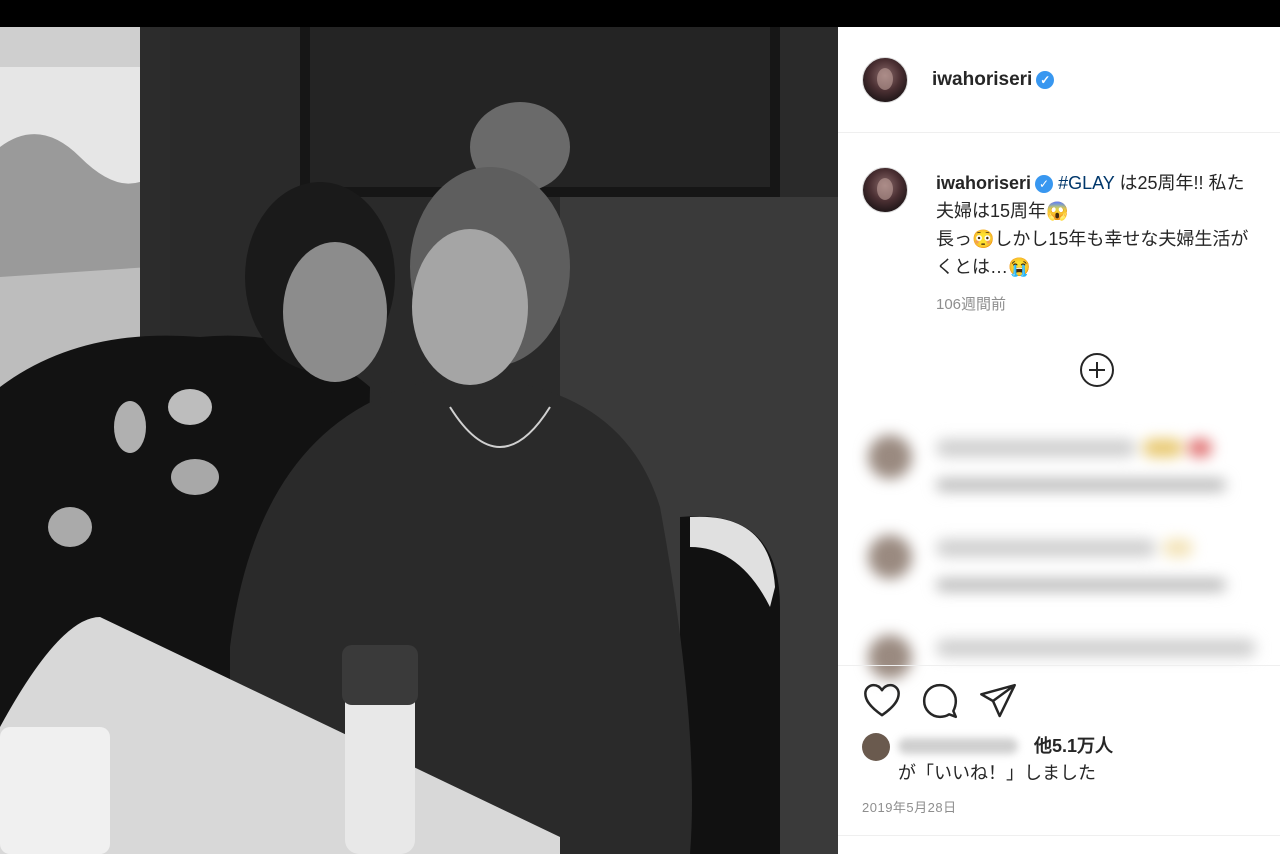 The height and width of the screenshot is (854, 1280). Describe the element at coordinates (1045, 79) in the screenshot. I see `verified-badge-icon: ✓` at that location.